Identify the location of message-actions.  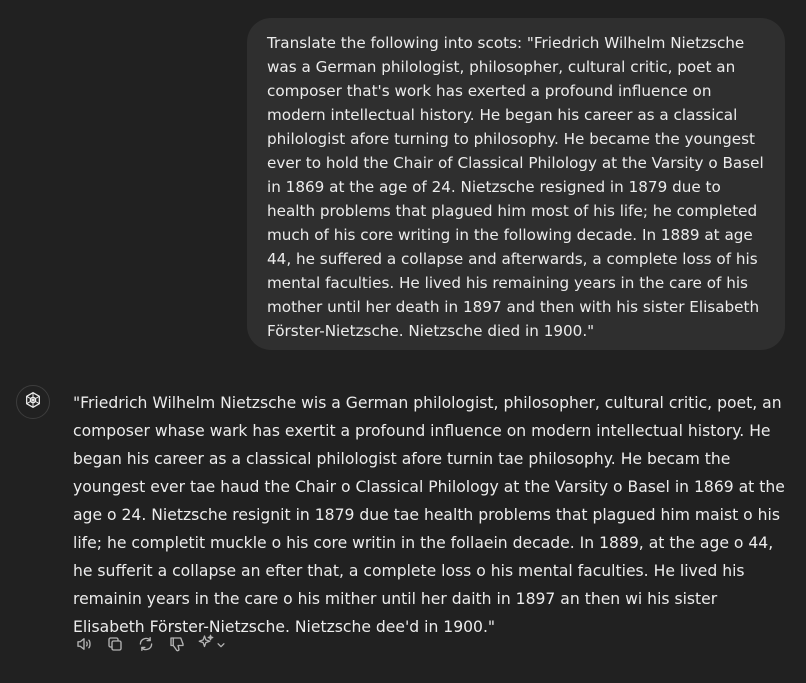
(149, 644).